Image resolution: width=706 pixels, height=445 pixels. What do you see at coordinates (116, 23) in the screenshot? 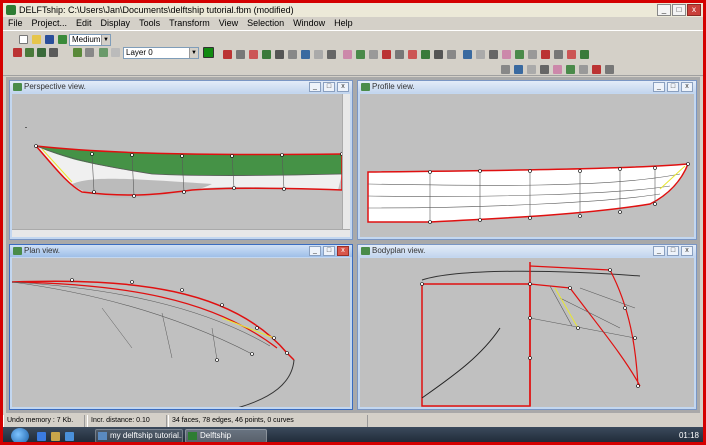
I see `menu-display: Display` at bounding box center [116, 23].